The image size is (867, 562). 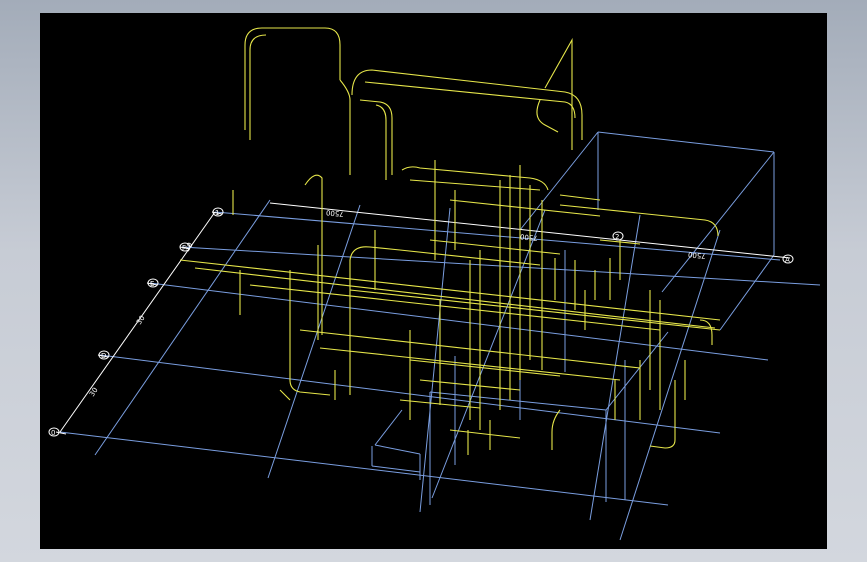 What do you see at coordinates (617, 237) in the screenshot?
I see `axis-bubble-label: 2` at bounding box center [617, 237].